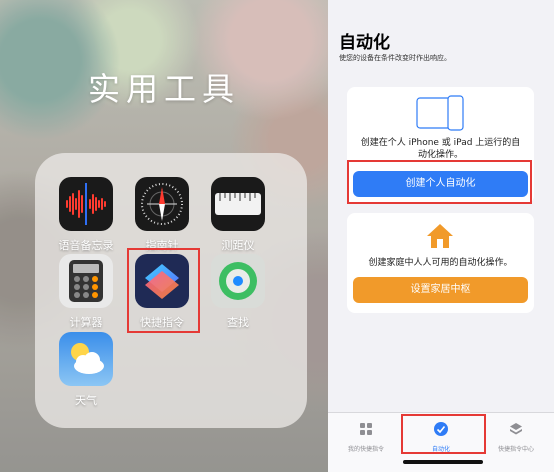  Describe the element at coordinates (86, 359) in the screenshot. I see `weather-icon` at that location.